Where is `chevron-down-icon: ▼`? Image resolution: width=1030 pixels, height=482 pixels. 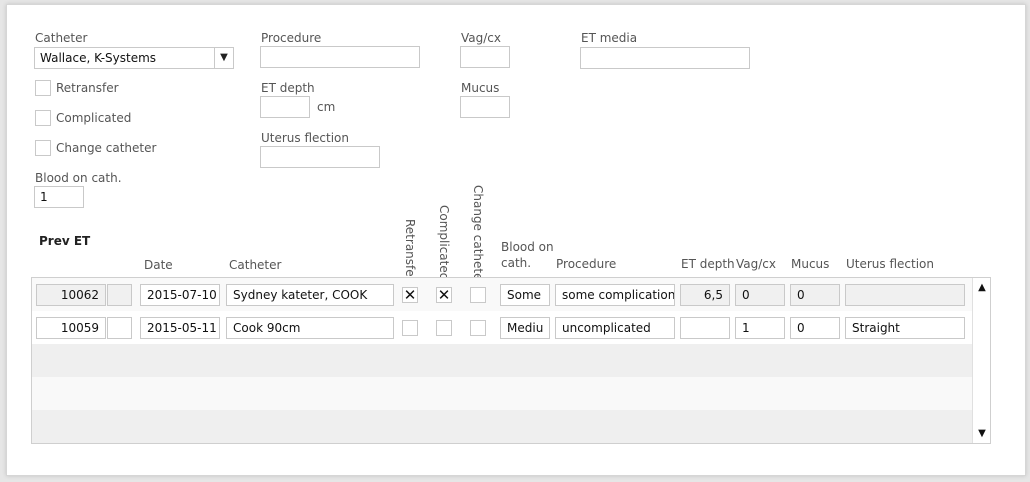
chevron-down-icon: ▼ is located at coordinates (223, 58).